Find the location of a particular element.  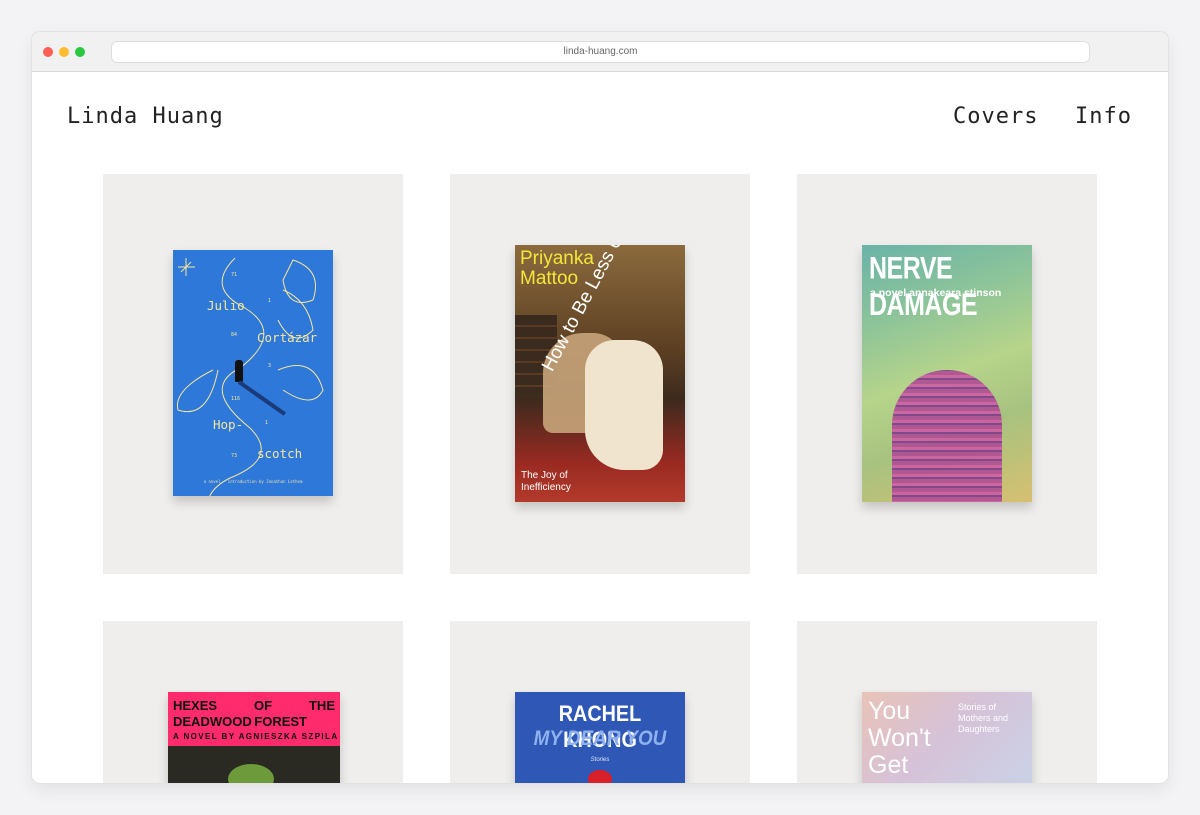

book-author-line1: Priyanka is located at coordinates (557, 258).